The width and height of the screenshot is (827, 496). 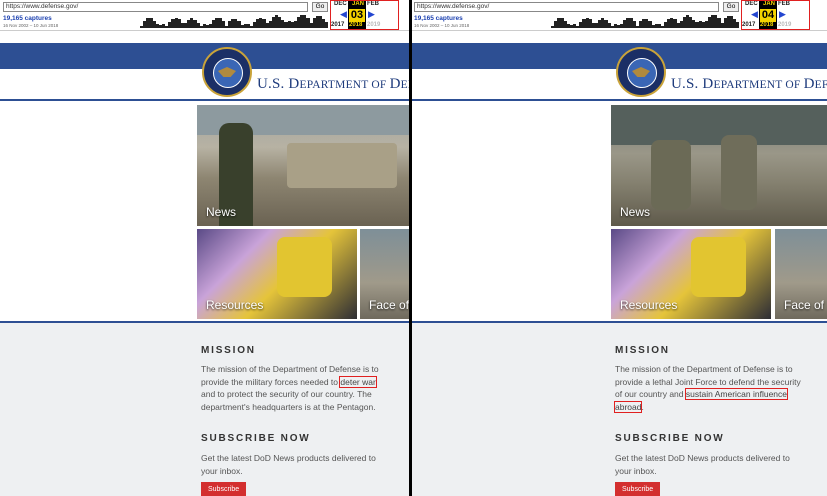 I want to click on mission-highlight: deter war, so click(x=358, y=381).